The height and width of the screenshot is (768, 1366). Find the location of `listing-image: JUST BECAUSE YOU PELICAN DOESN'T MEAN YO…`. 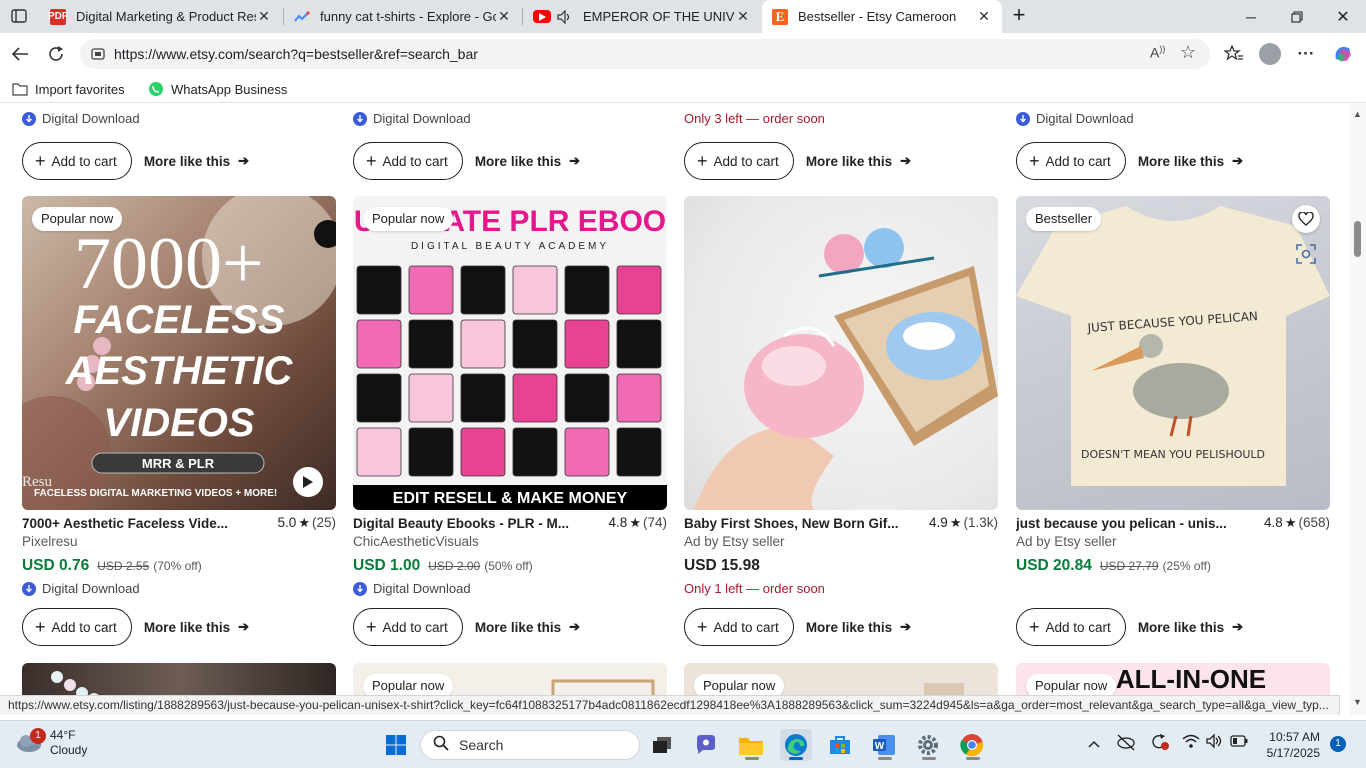

listing-image: JUST BECAUSE YOU PELICAN DOESN'T MEAN YO… is located at coordinates (1173, 353).